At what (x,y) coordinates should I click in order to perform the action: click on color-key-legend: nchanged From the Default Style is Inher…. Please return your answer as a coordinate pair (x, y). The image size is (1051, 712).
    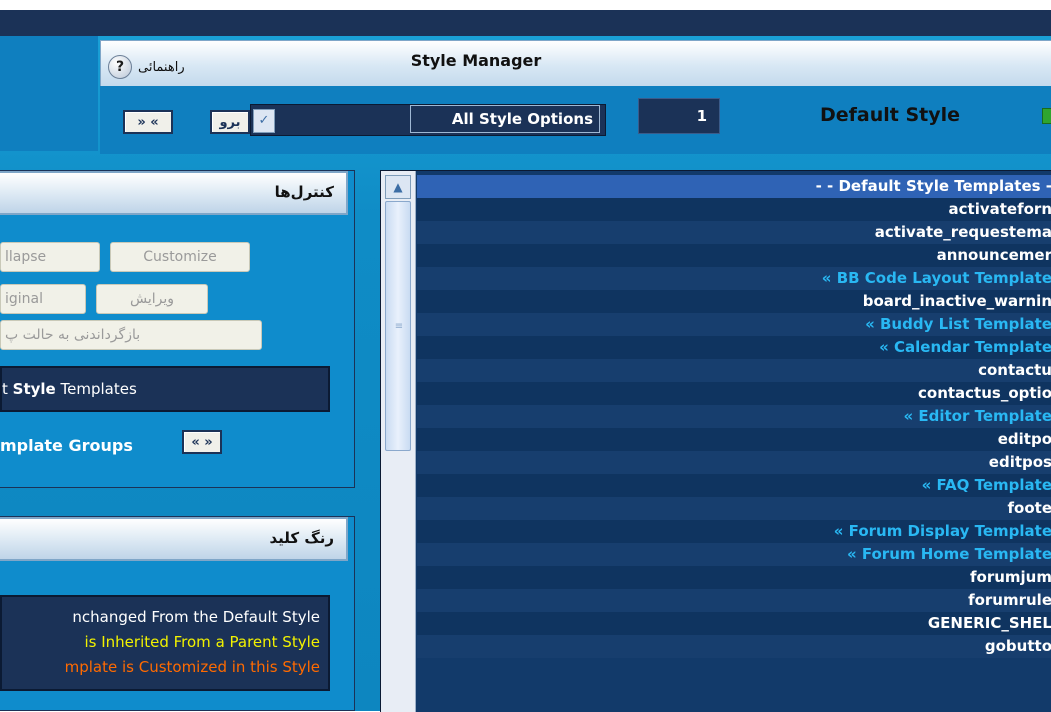
    Looking at the image, I should click on (165, 643).